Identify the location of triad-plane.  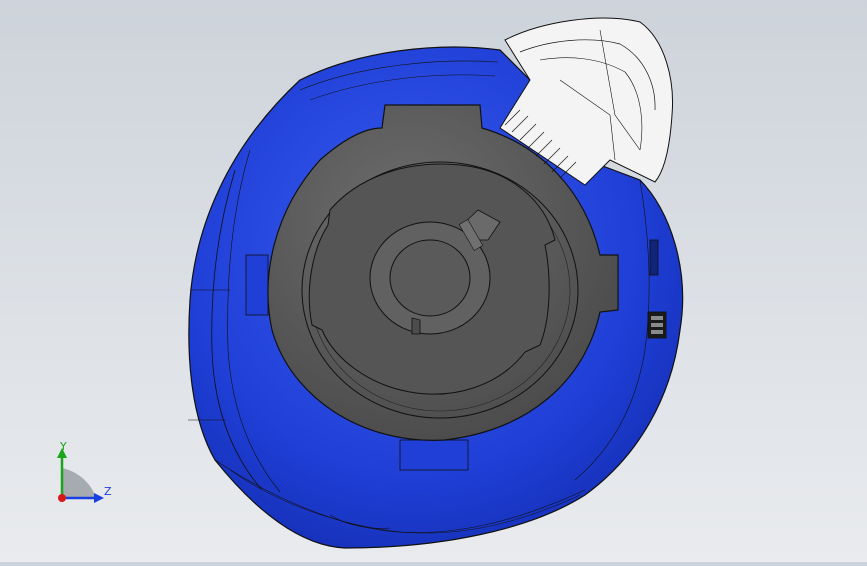
(79, 483).